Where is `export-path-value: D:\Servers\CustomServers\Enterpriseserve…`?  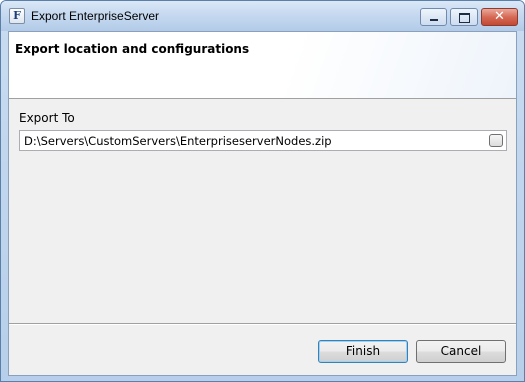 export-path-value: D:\Servers\CustomServers\Enterpriseserve… is located at coordinates (178, 141).